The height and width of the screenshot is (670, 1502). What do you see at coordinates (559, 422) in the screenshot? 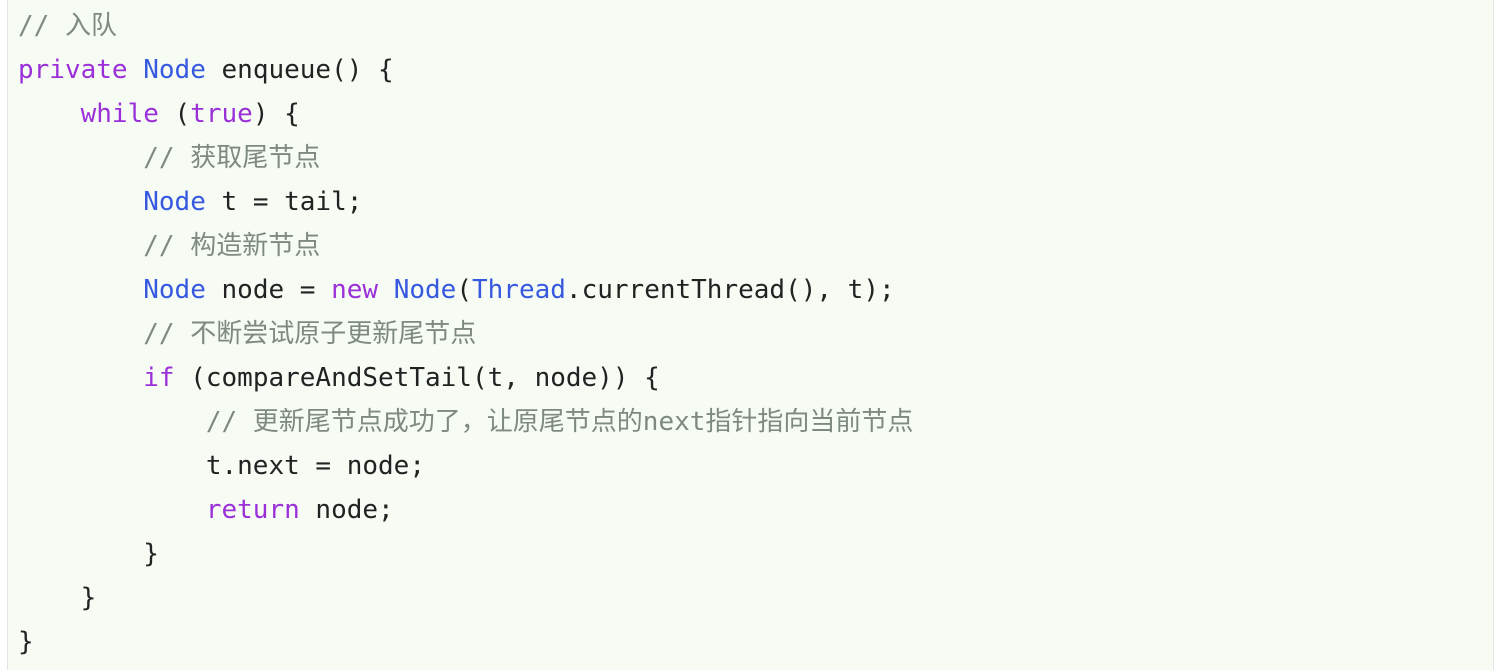
I see `code-comment: // 更新尾节点成功了，让原尾节点的next指针指向当前节点` at bounding box center [559, 422].